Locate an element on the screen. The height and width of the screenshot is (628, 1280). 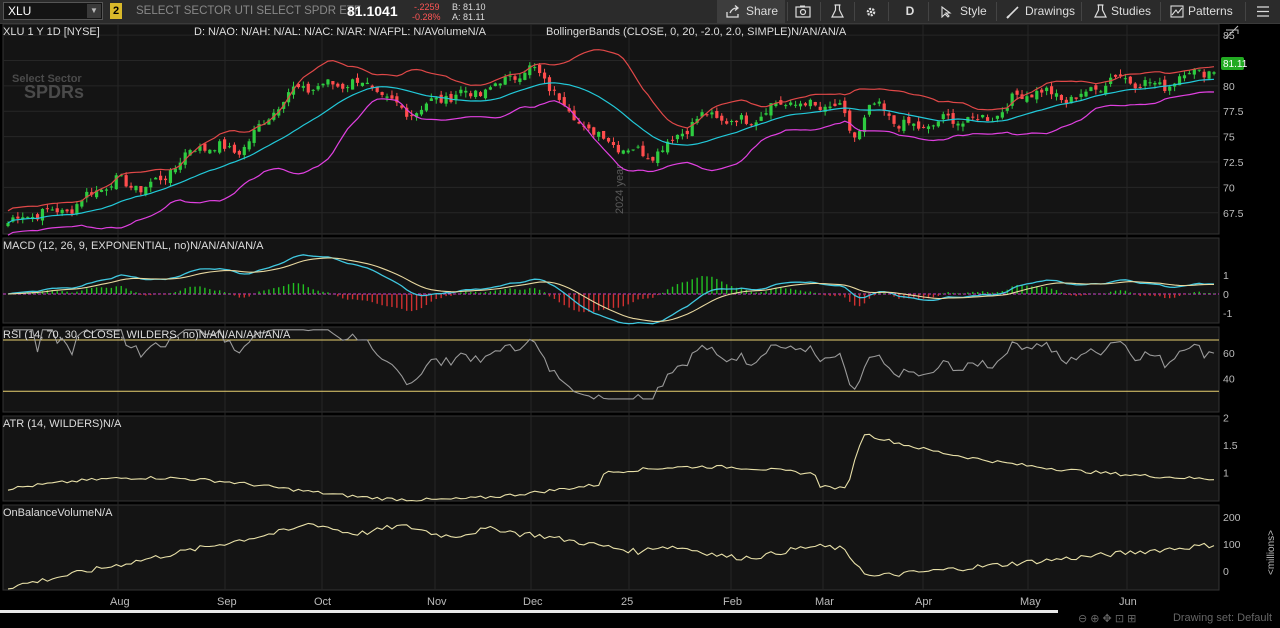
chevron-down-icon: ▼ is located at coordinates (94, 11).